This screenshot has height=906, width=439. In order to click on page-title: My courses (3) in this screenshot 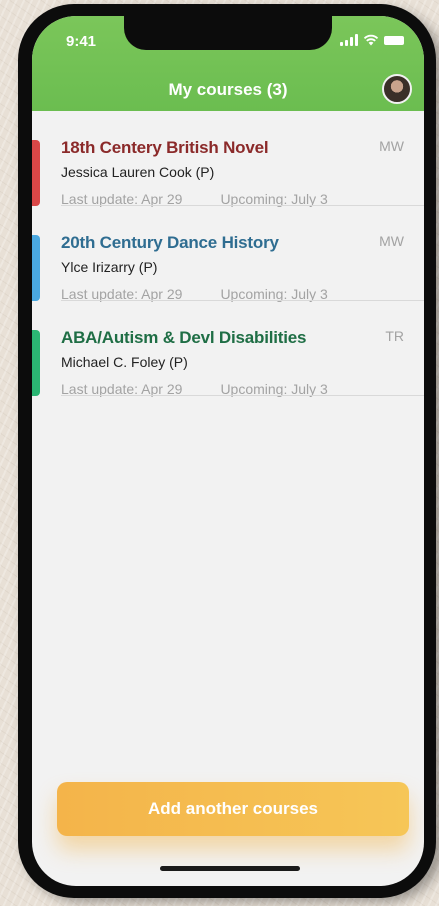, I will do `click(228, 89)`.